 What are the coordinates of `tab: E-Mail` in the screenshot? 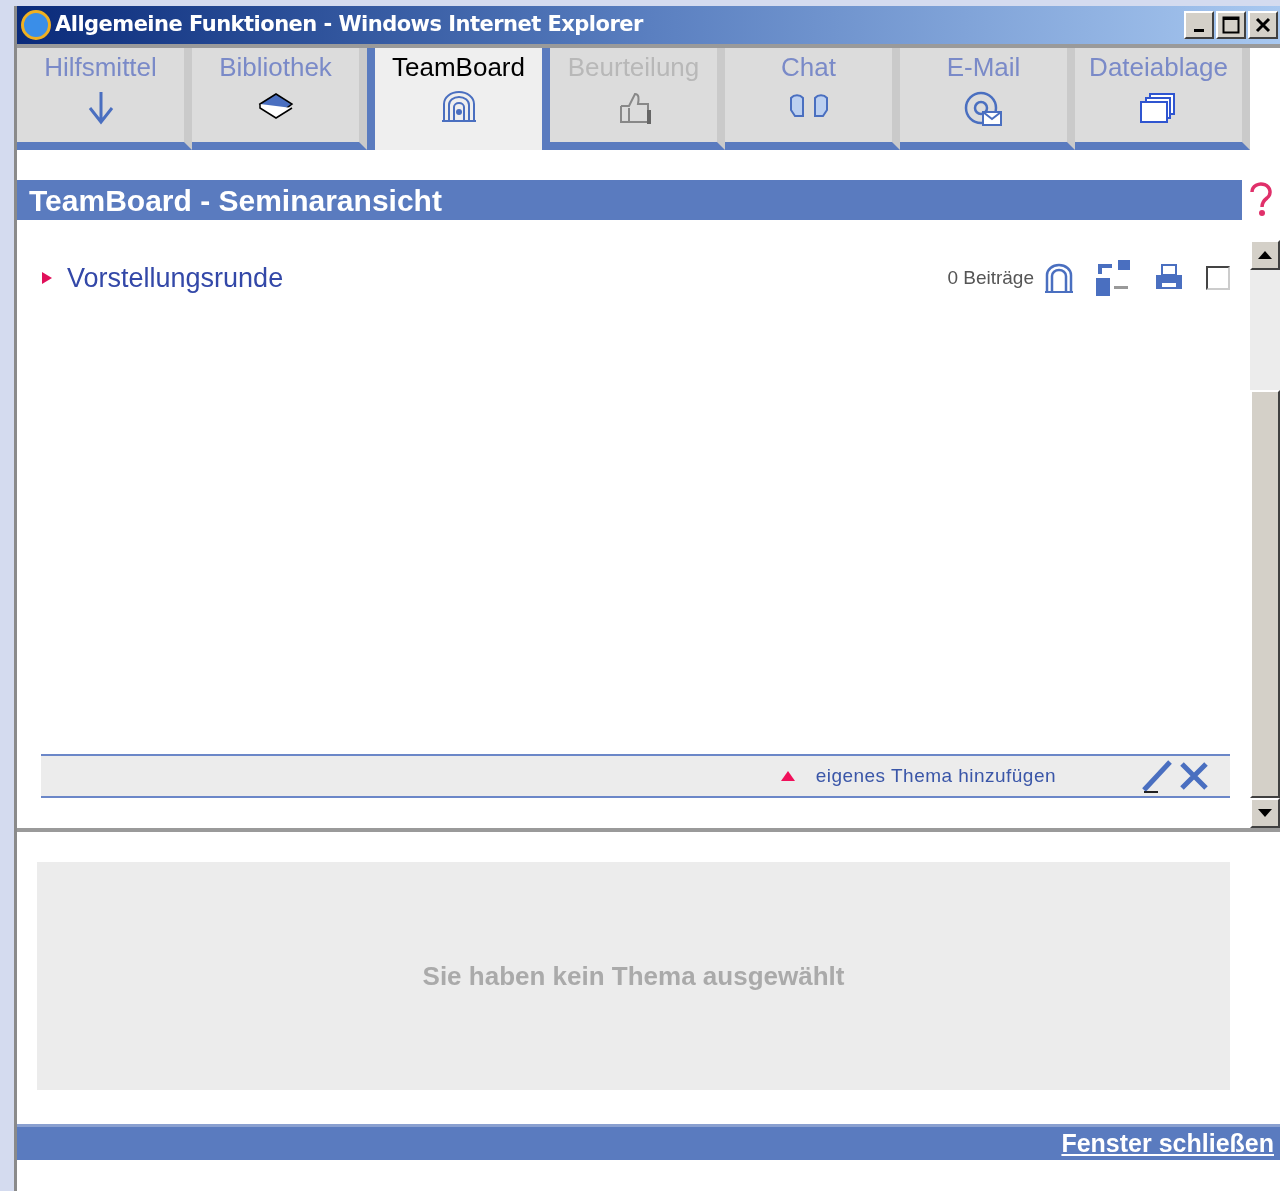 It's located at (987, 99).